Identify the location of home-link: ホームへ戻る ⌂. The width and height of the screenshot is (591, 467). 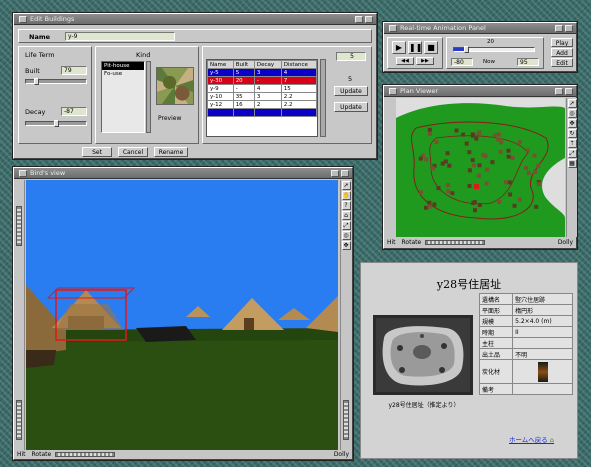
(531, 439).